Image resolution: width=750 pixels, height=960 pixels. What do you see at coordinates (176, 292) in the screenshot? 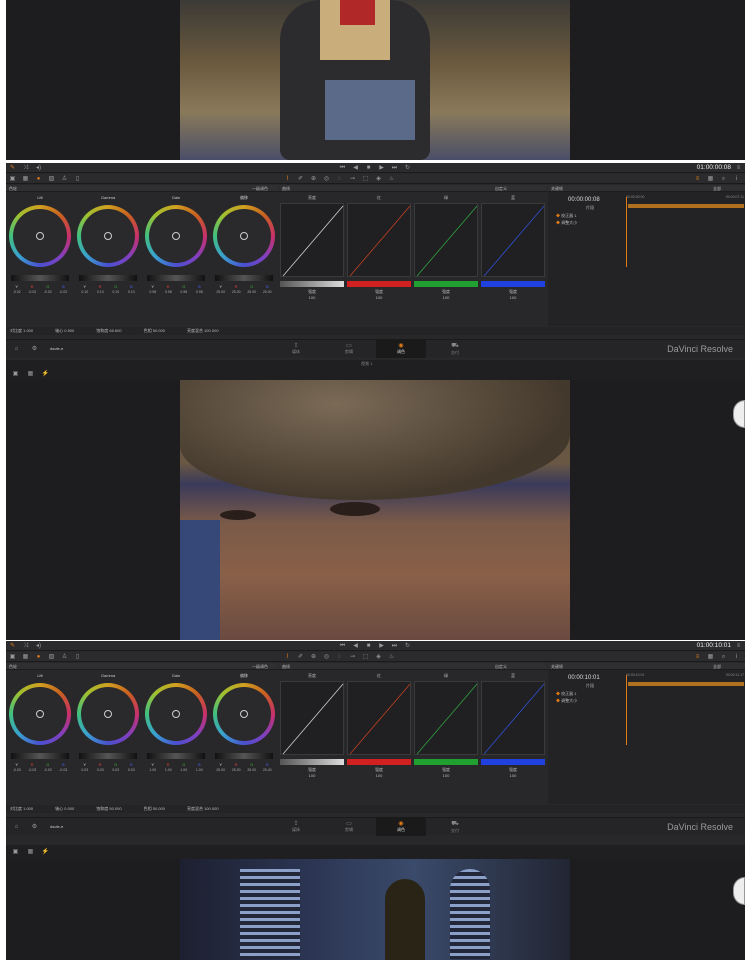
I see `gain-values: 0.98 0.98 0.98 0.98` at bounding box center [176, 292].